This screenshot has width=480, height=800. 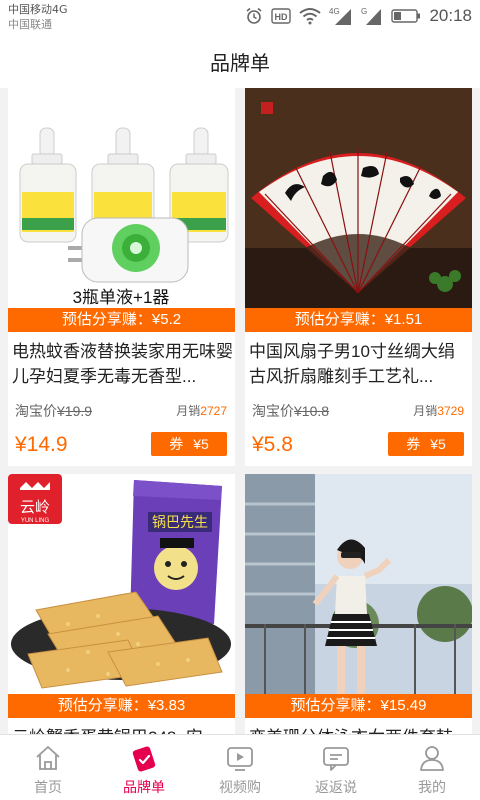 I want to click on rice-crisp-snack-image: 云岭 YUN LING 锅巴先生, so click(x=121, y=584).